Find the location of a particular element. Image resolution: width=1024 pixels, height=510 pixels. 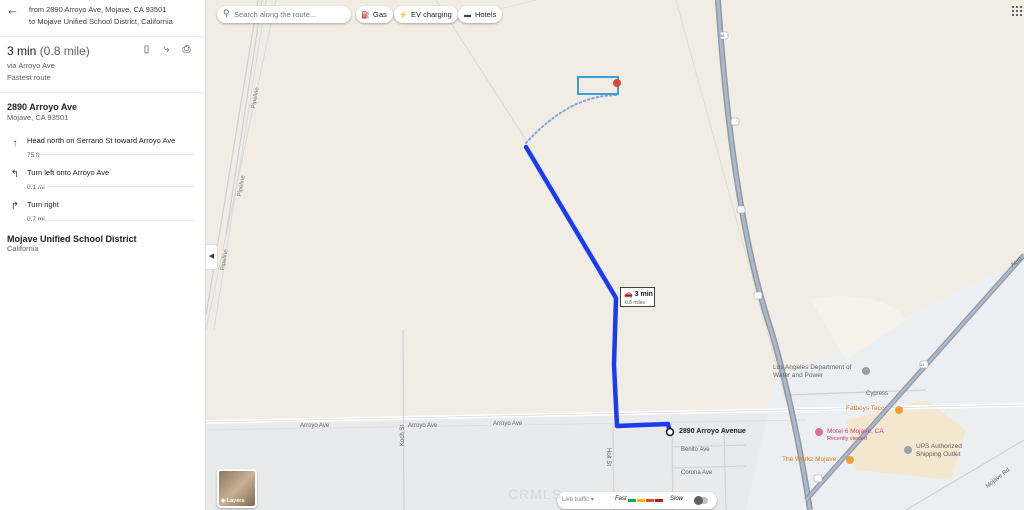

callout-time-text: 3 min is located at coordinates (643, 294).